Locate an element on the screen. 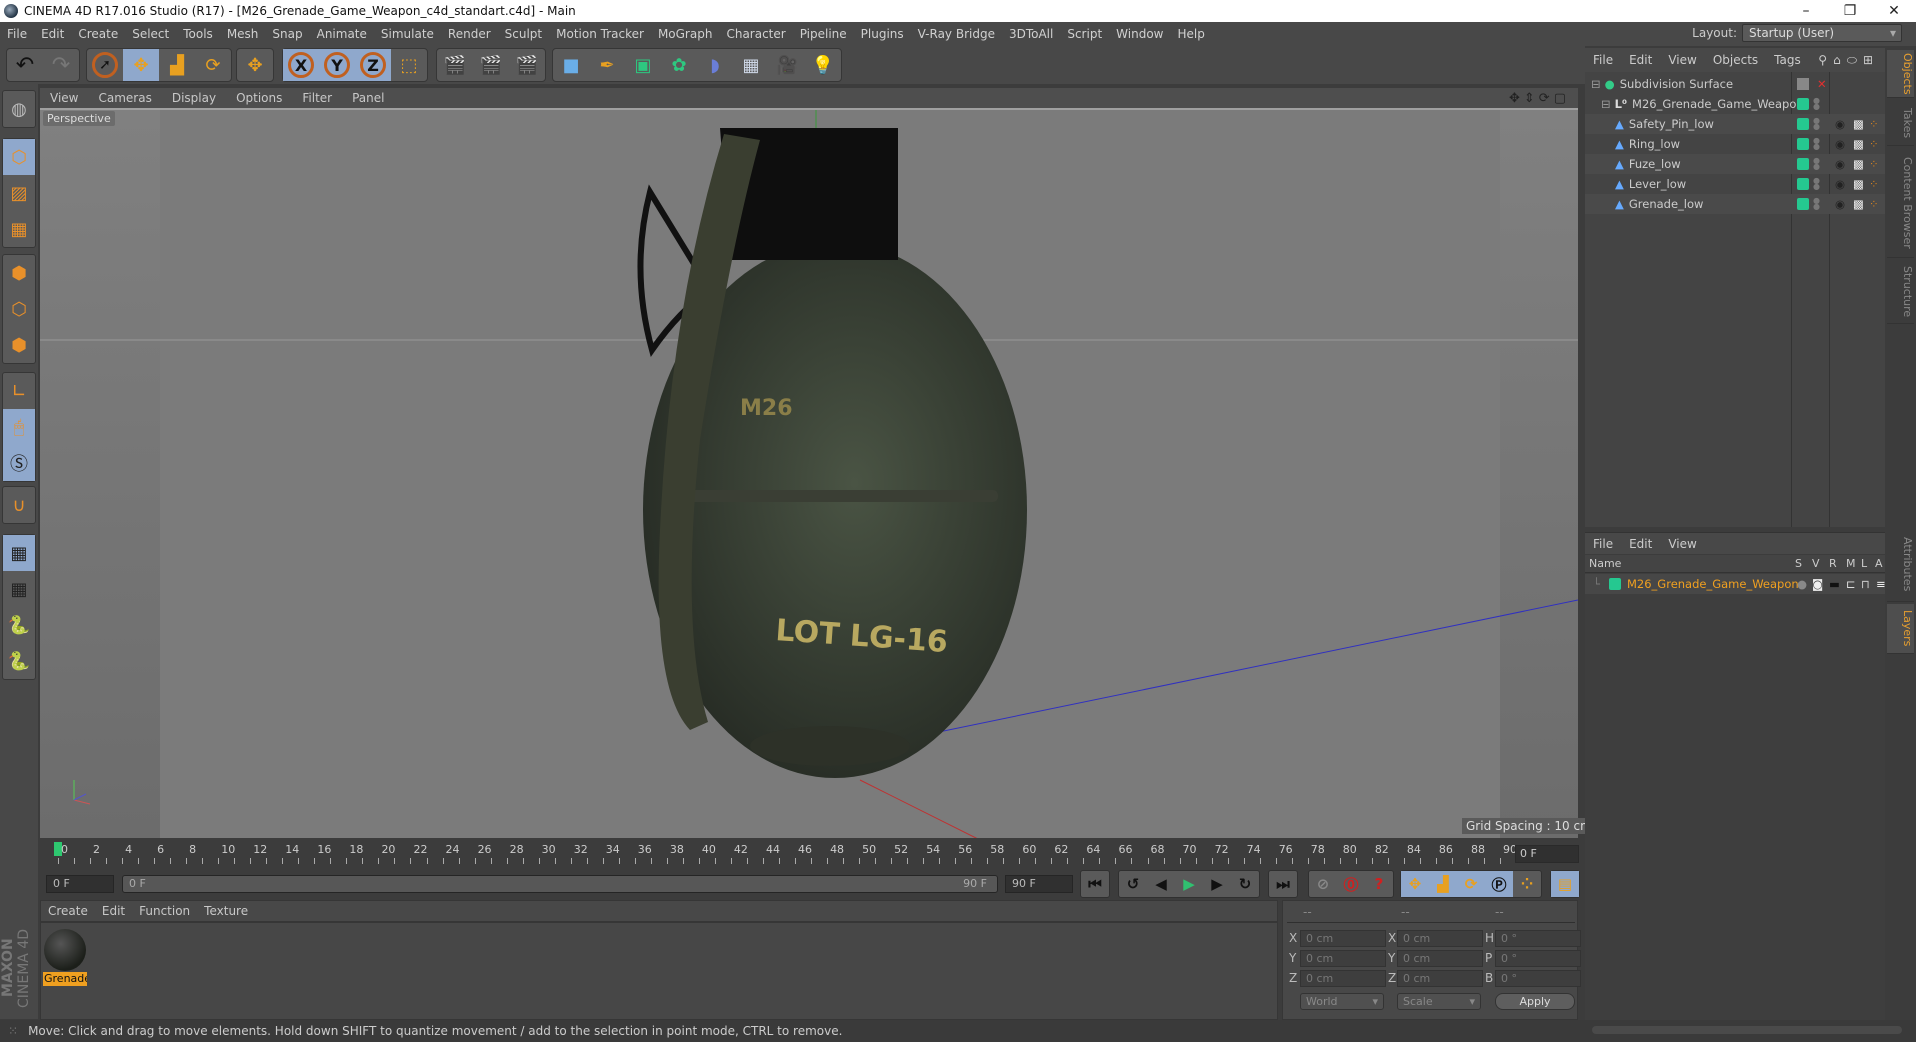 This screenshot has height=1042, width=1916. current-frame-field: 0 F is located at coordinates (1547, 854).